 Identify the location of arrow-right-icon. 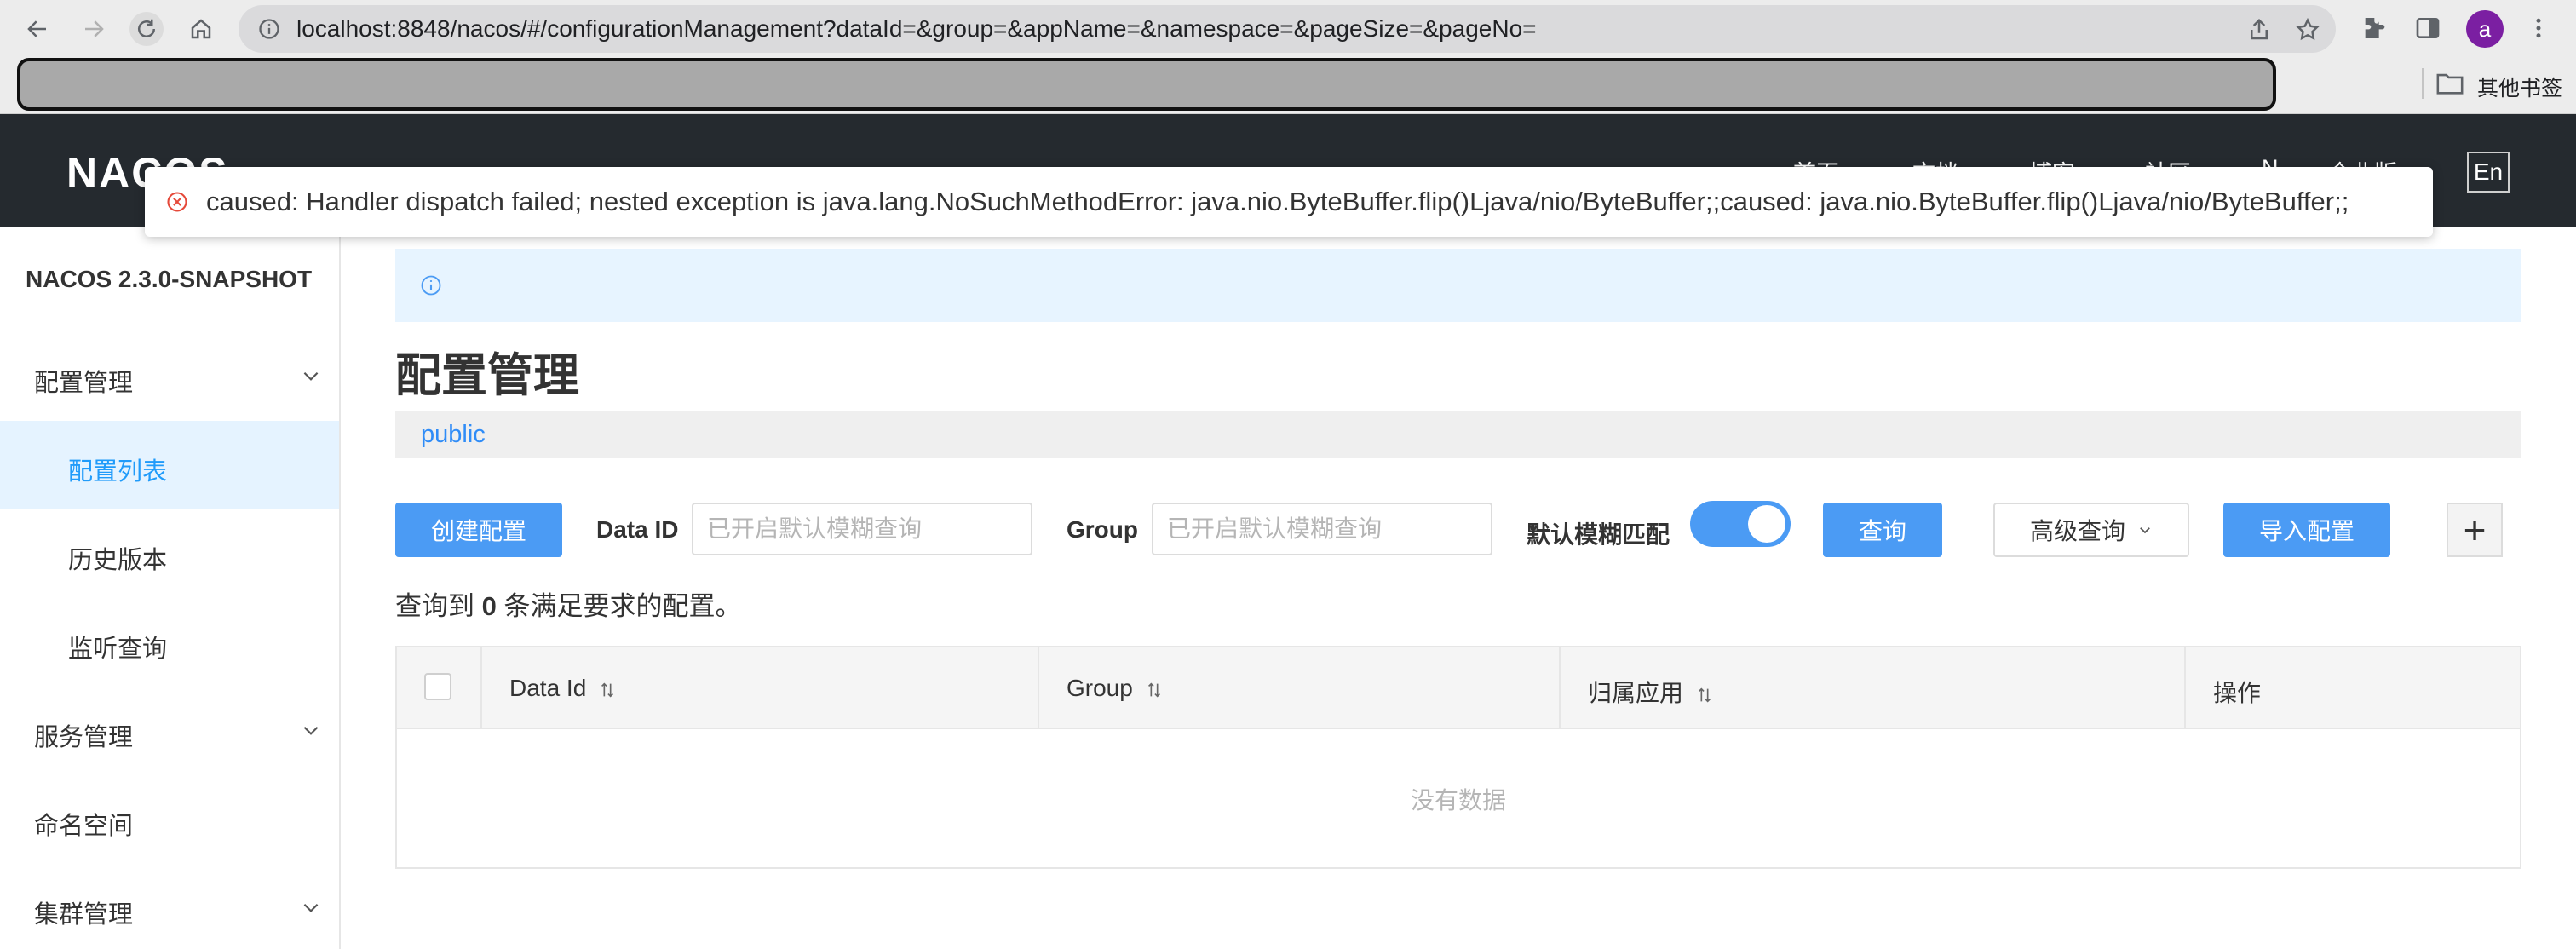
(94, 29).